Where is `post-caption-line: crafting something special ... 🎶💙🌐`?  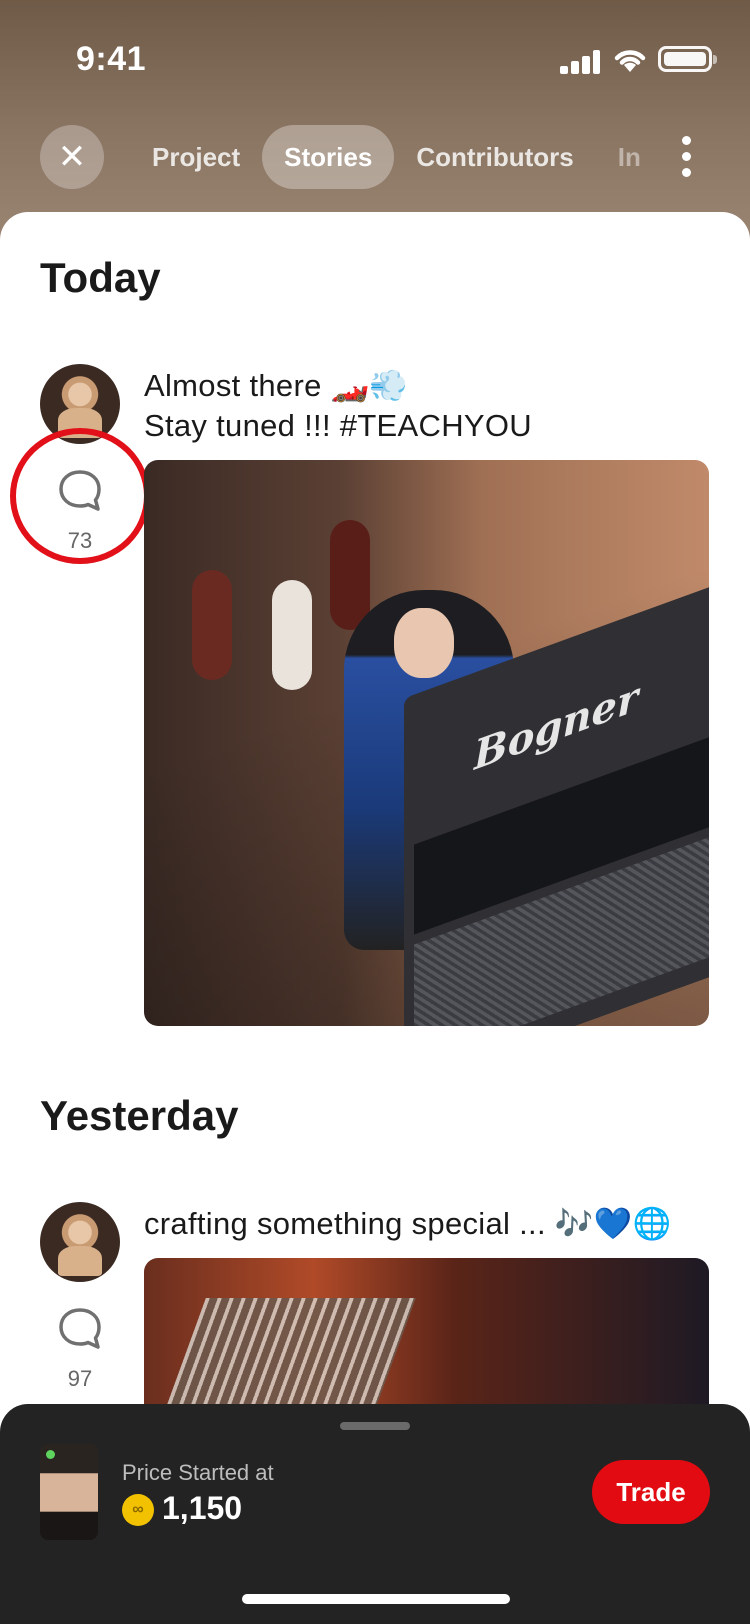 post-caption-line: crafting something special ... 🎶💙🌐 is located at coordinates (408, 1223).